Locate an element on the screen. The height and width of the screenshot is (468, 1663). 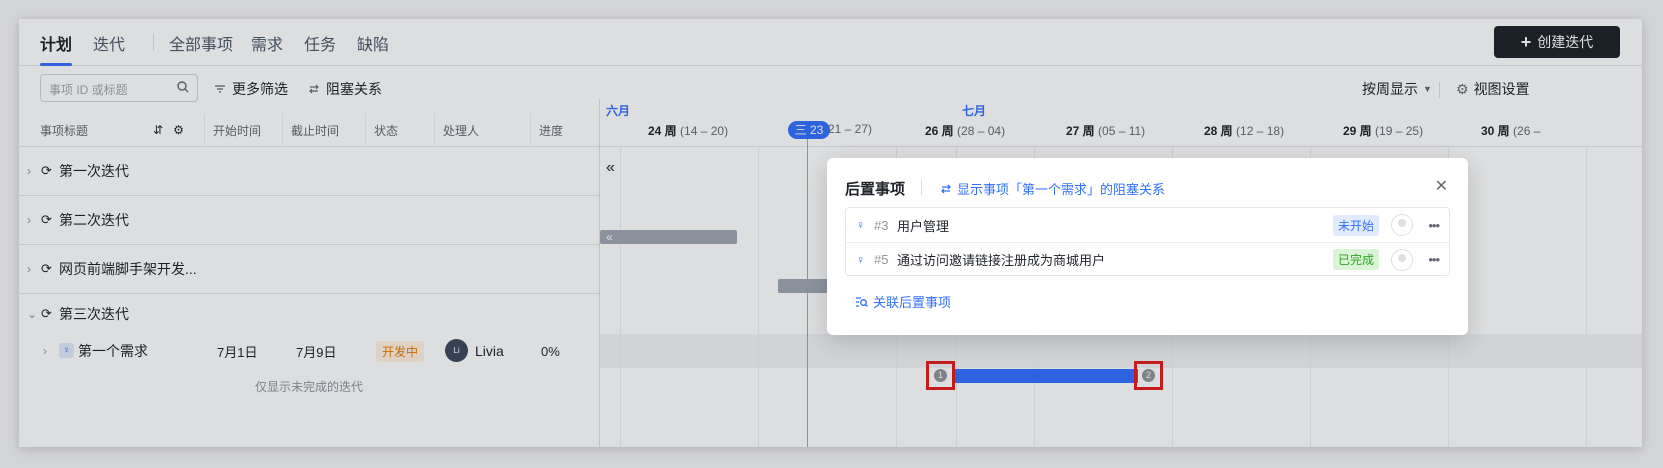
week-label: 24 周 (14 – 20) is located at coordinates (688, 130).